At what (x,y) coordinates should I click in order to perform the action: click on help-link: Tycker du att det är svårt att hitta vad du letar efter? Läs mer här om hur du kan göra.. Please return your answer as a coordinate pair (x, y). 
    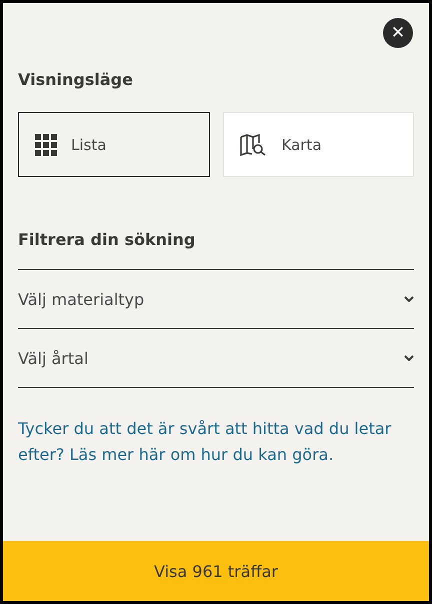
    Looking at the image, I should click on (216, 442).